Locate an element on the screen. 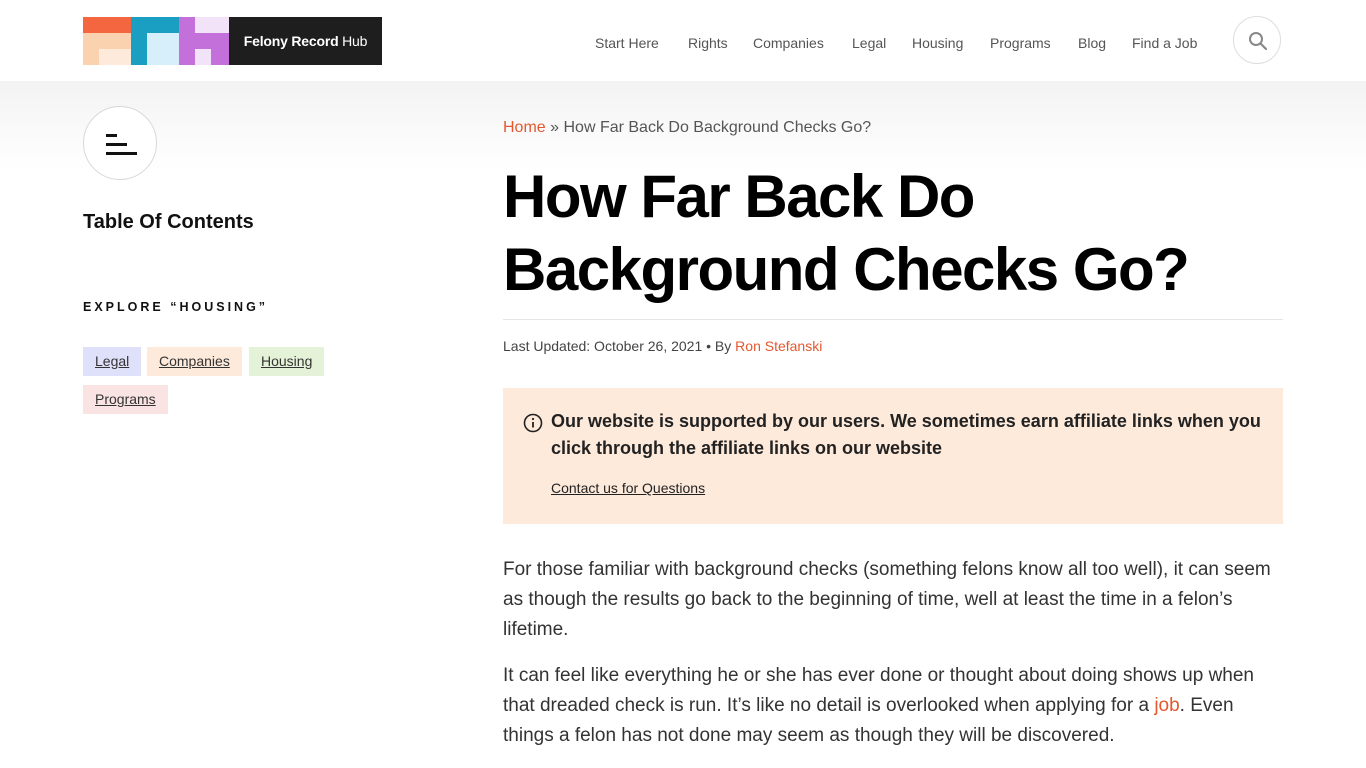 The height and width of the screenshot is (768, 1366). page-title: How Far Back Do Background Checks Go? is located at coordinates (846, 233).